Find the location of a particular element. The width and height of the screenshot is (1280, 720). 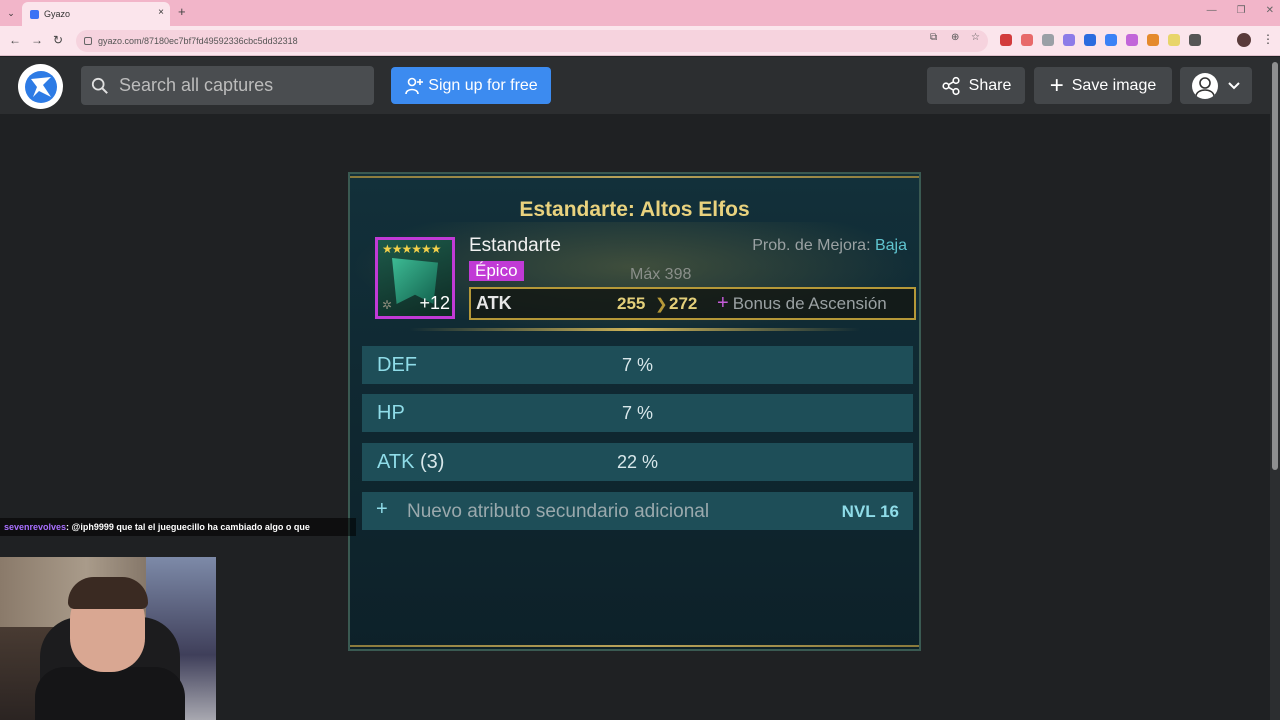

main-stat-row: ATK 255 ❯ 272 + Bonus de Ascensión is located at coordinates (692, 303).